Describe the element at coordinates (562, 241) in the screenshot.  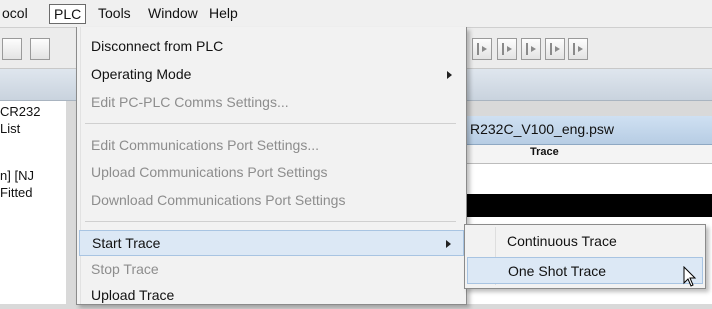
I see `menu-item-label: Continuous Trace` at that location.